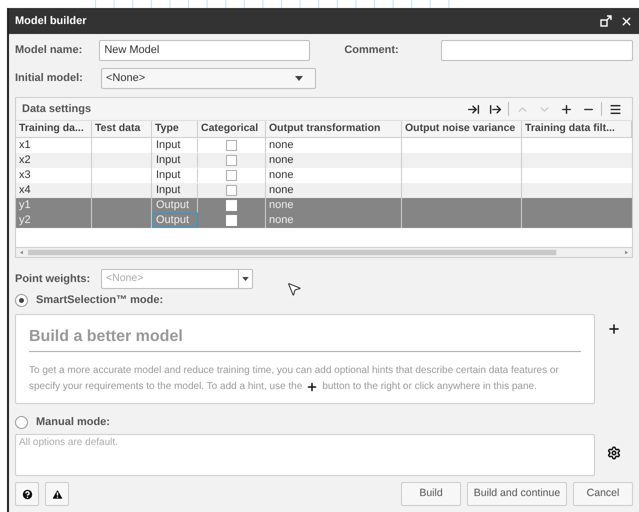  I want to click on hint-text: button to the right or click anywhere in this pane., so click(429, 387).